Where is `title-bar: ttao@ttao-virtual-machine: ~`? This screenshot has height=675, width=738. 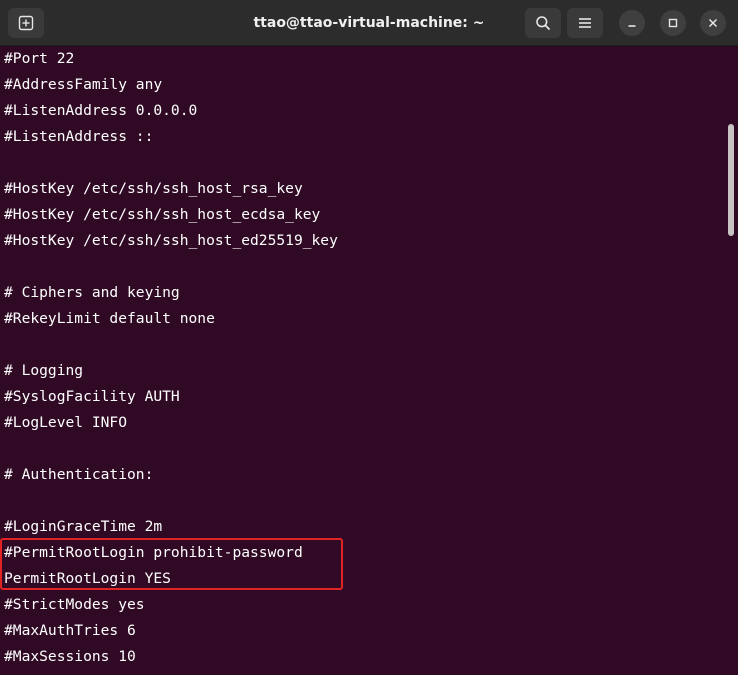
title-bar: ttao@ttao-virtual-machine: ~ is located at coordinates (369, 23).